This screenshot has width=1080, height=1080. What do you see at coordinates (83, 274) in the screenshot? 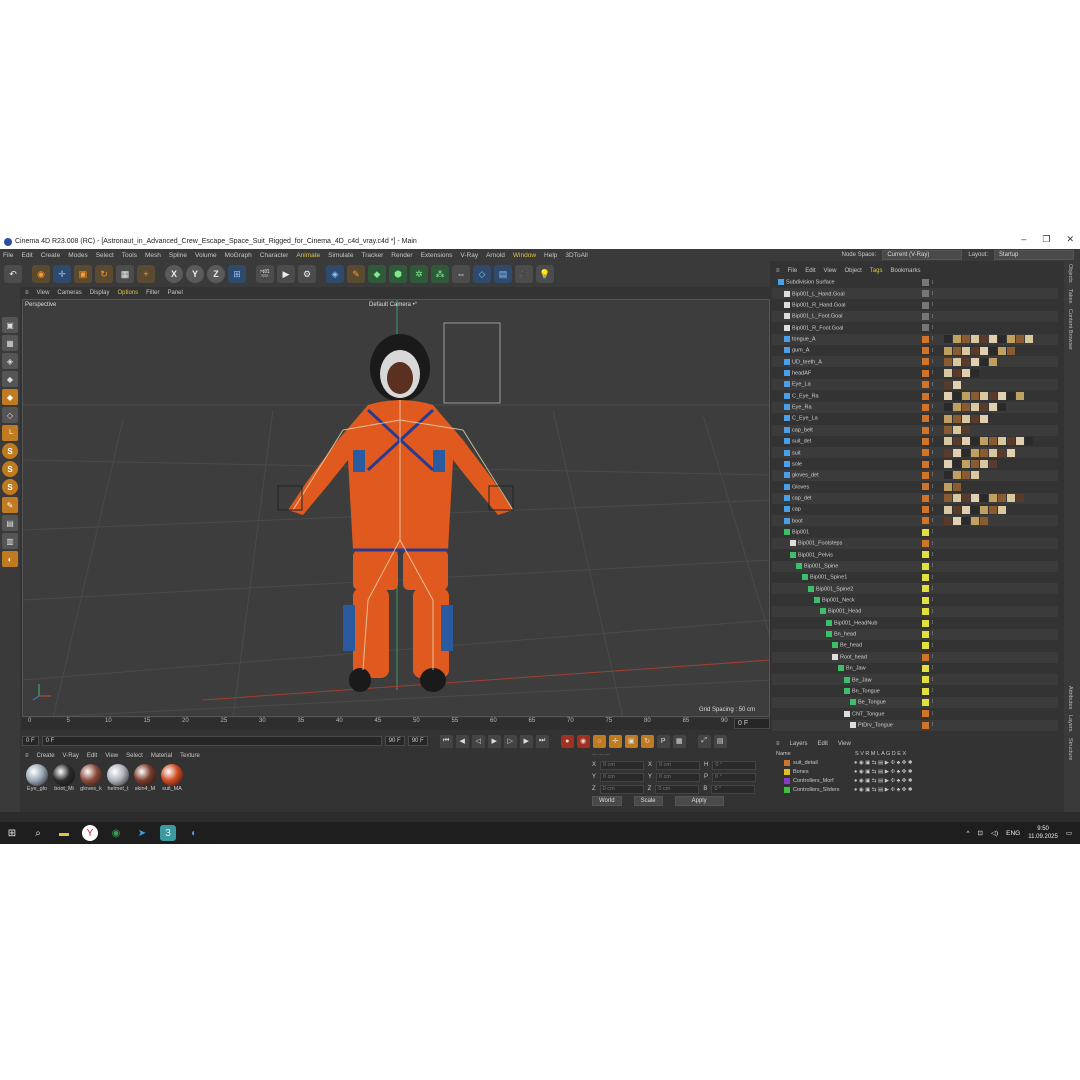
I see `scale-icon: ▣` at bounding box center [83, 274].